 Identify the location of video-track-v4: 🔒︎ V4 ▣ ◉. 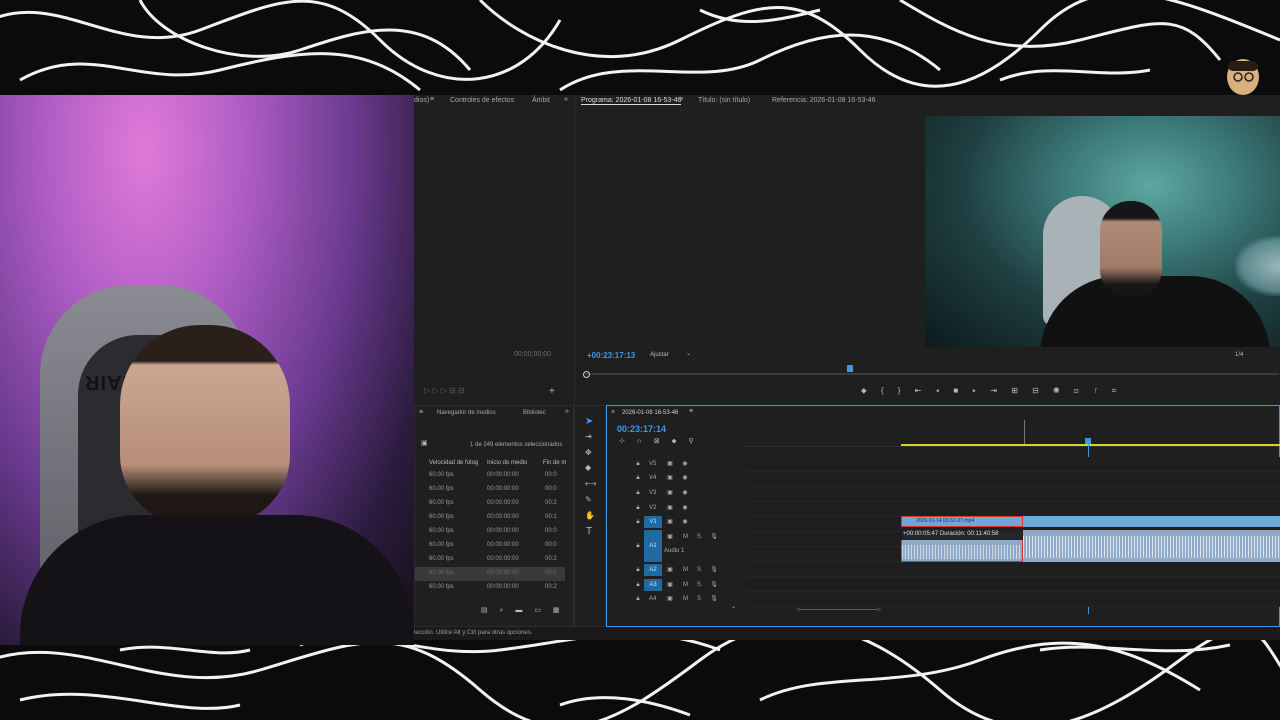
(676, 478).